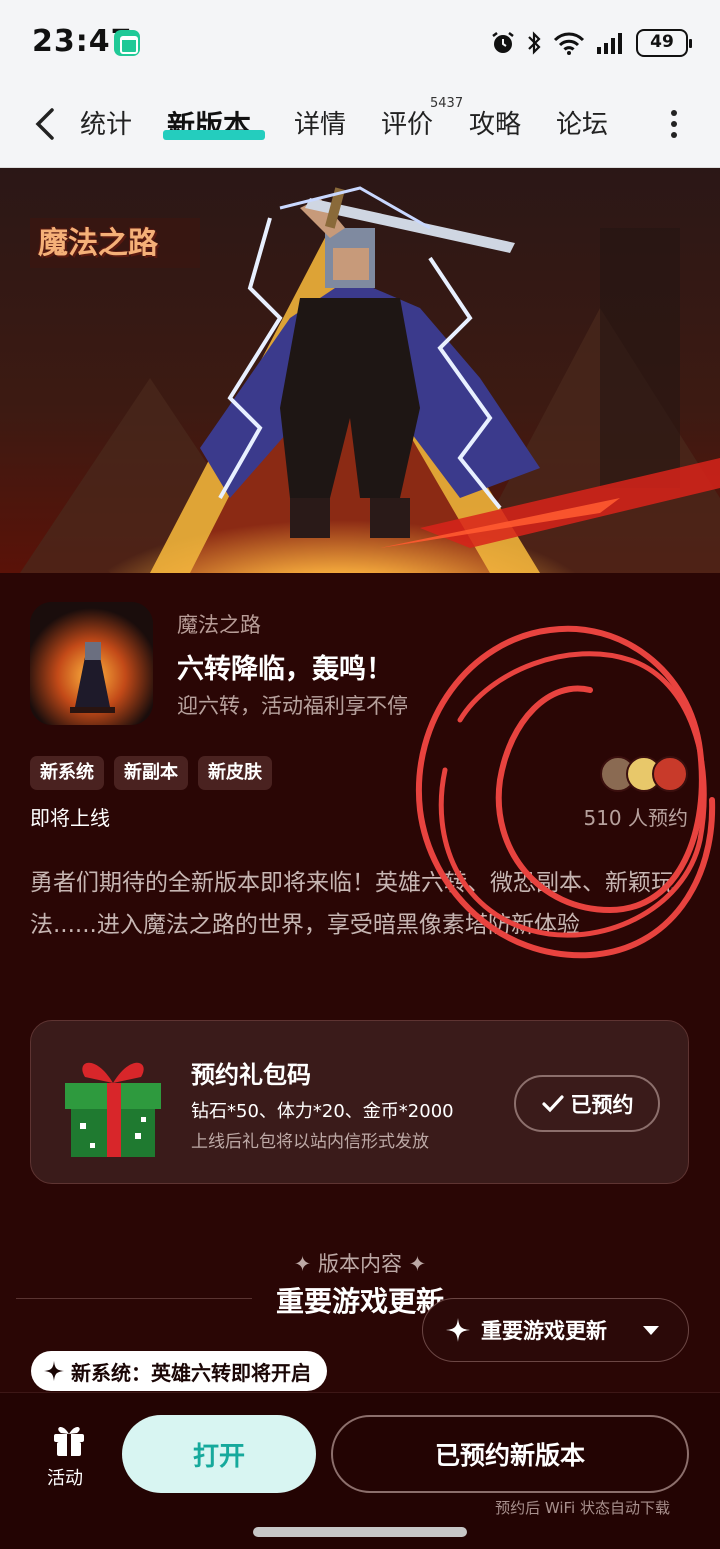 The height and width of the screenshot is (1549, 720). What do you see at coordinates (360, 42) in the screenshot?
I see `status-bar: 23:47 49` at bounding box center [360, 42].